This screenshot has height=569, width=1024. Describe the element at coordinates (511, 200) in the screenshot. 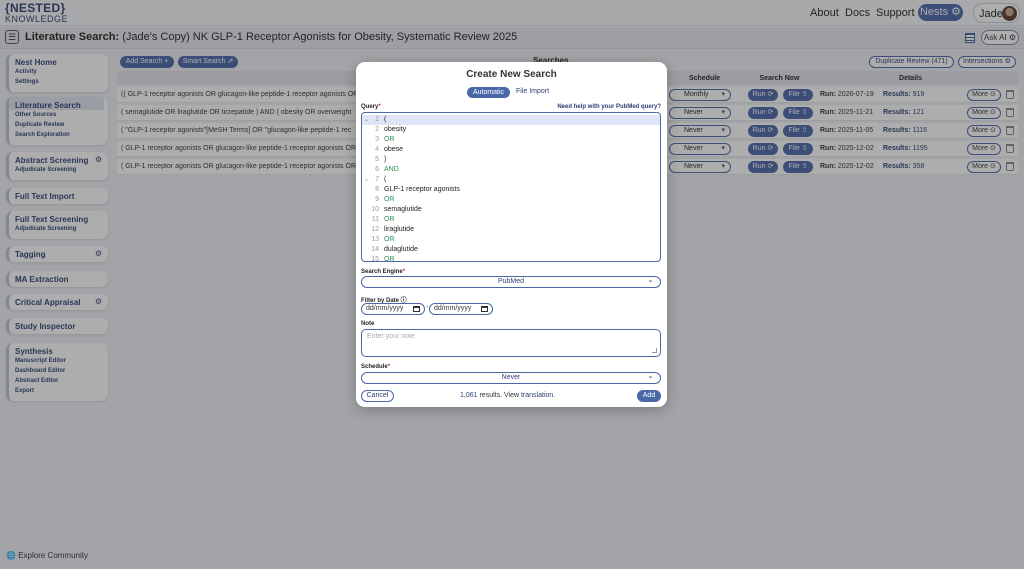

I see `query-line: 9 OR` at that location.